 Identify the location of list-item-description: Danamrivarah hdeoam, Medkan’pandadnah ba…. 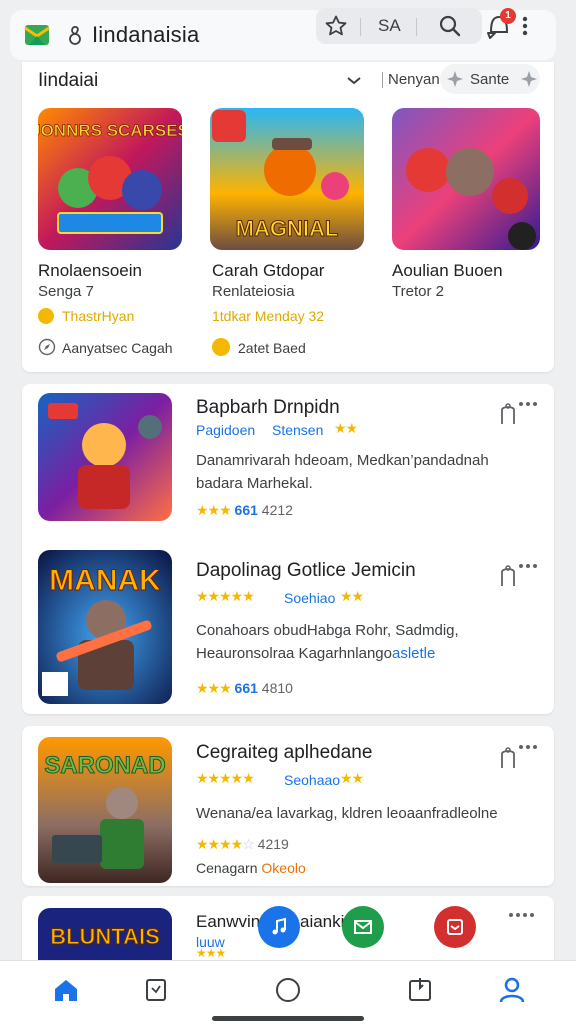
(346, 472).